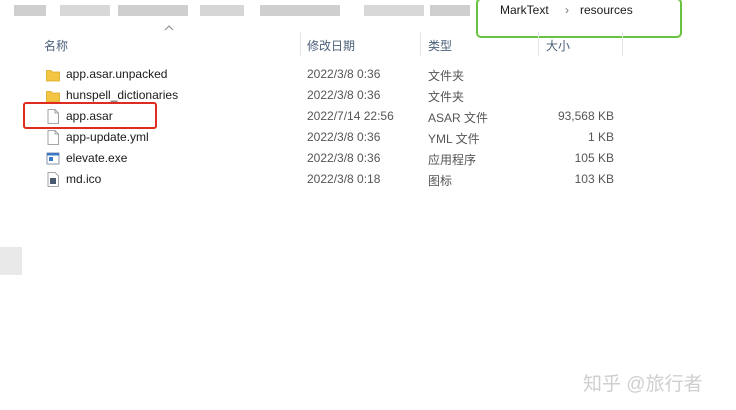 This screenshot has height=410, width=736. I want to click on column-header-type: 类型, so click(440, 45).